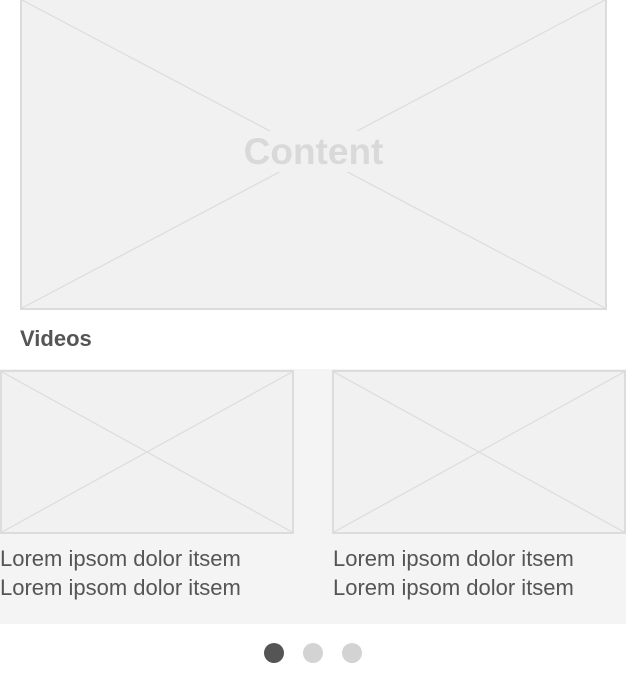  What do you see at coordinates (313, 152) in the screenshot?
I see `content-label: Content` at bounding box center [313, 152].